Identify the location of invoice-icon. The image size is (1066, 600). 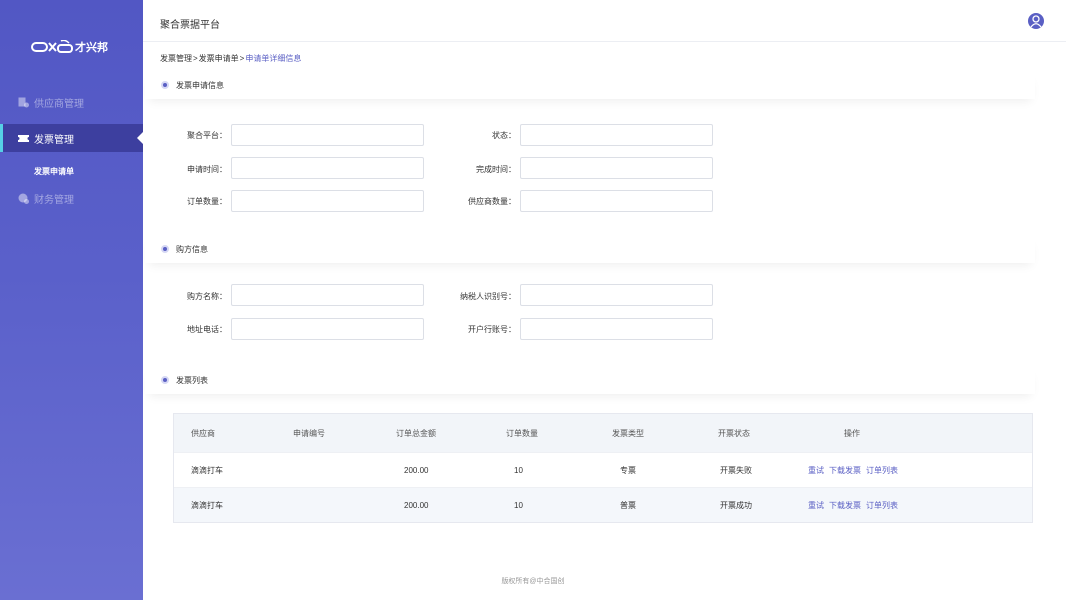
(23, 138).